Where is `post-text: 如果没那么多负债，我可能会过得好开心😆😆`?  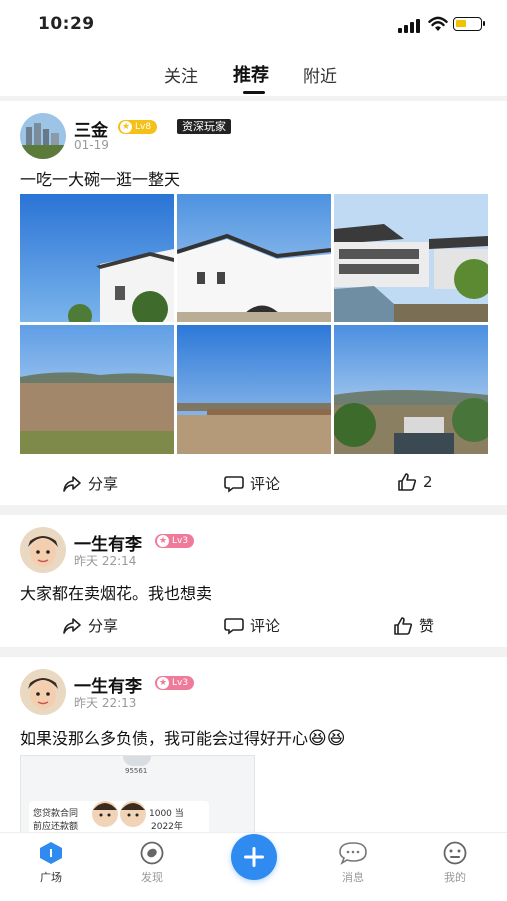 post-text: 如果没那么多负债，我可能会过得好开心😆😆 is located at coordinates (183, 737).